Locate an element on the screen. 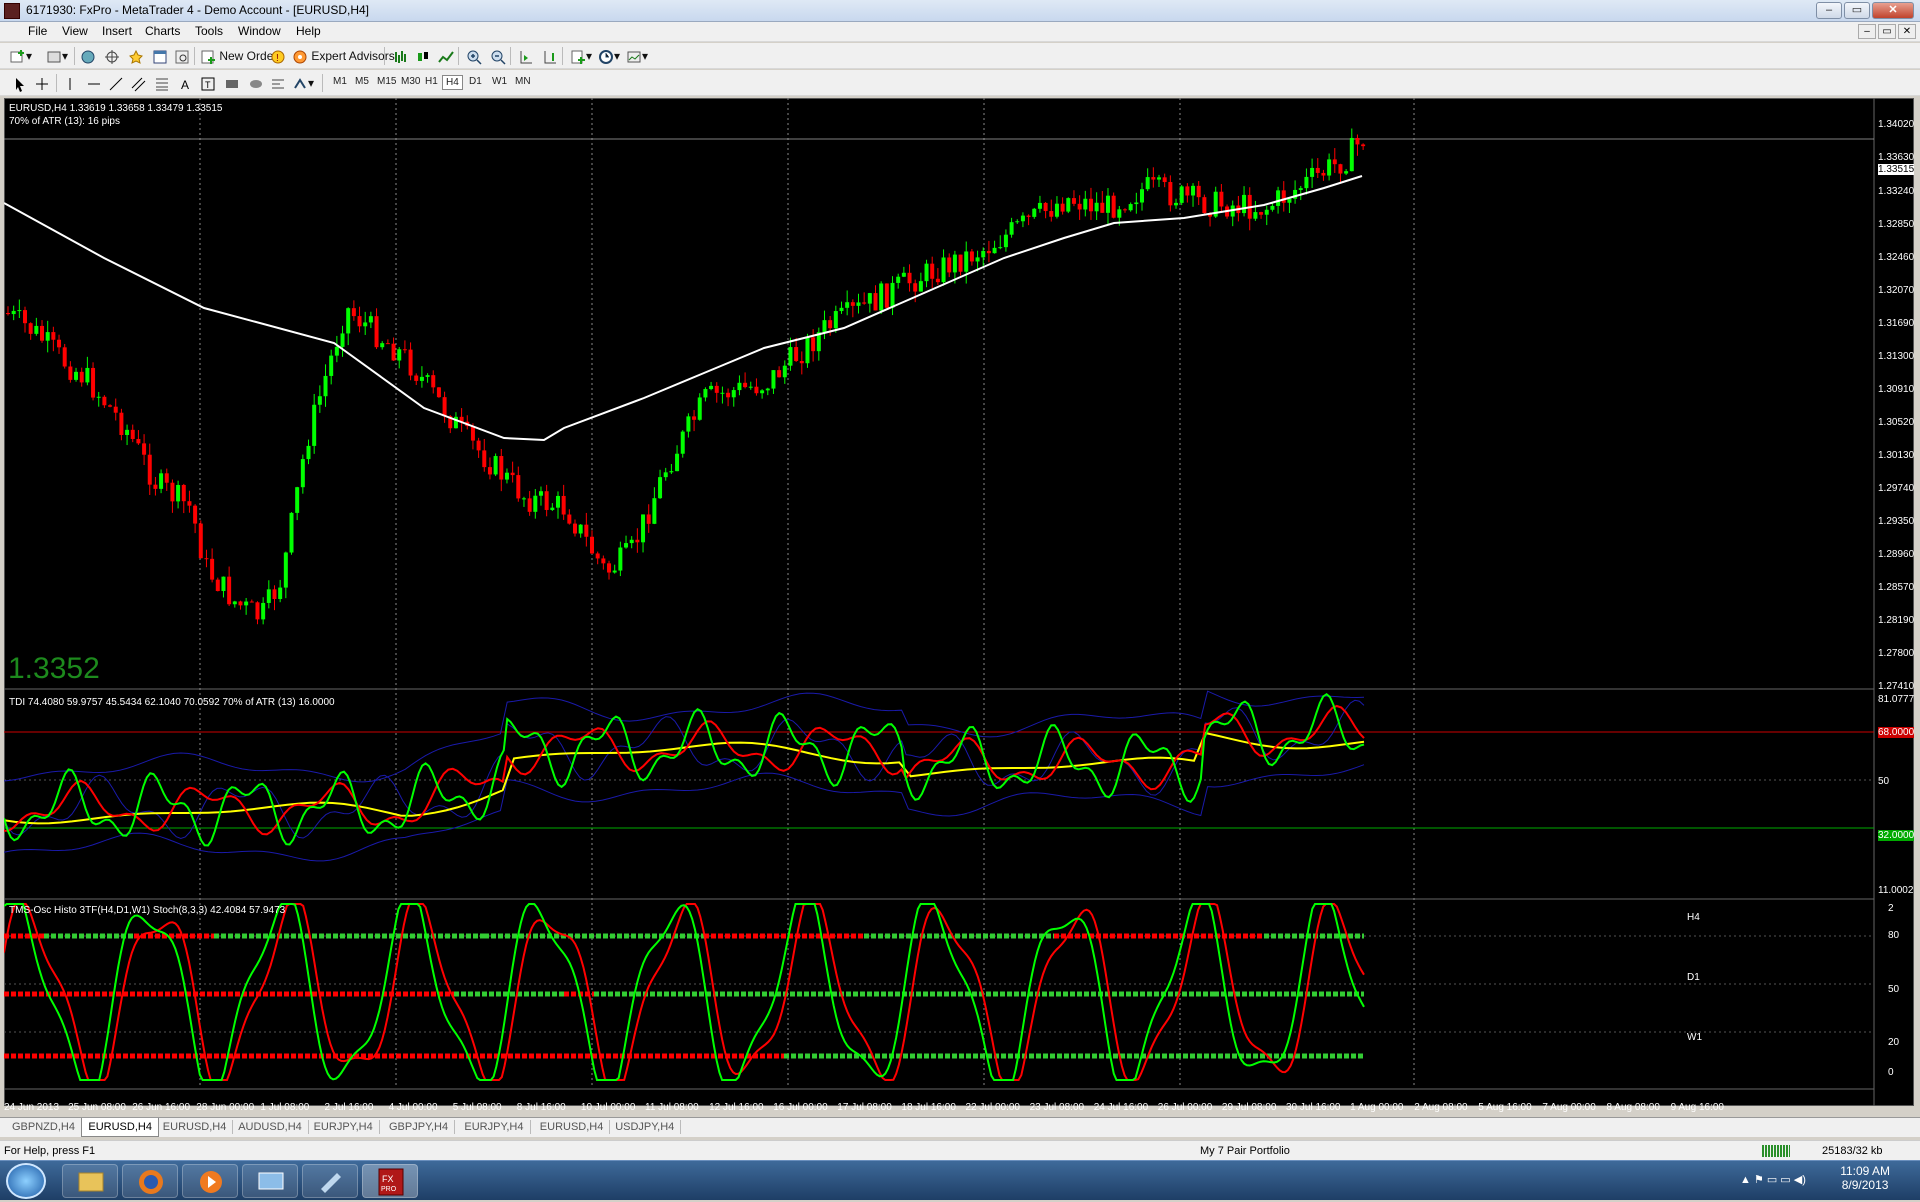 This screenshot has height=1202, width=1920. price-tick: 1.31300 is located at coordinates (1896, 356).